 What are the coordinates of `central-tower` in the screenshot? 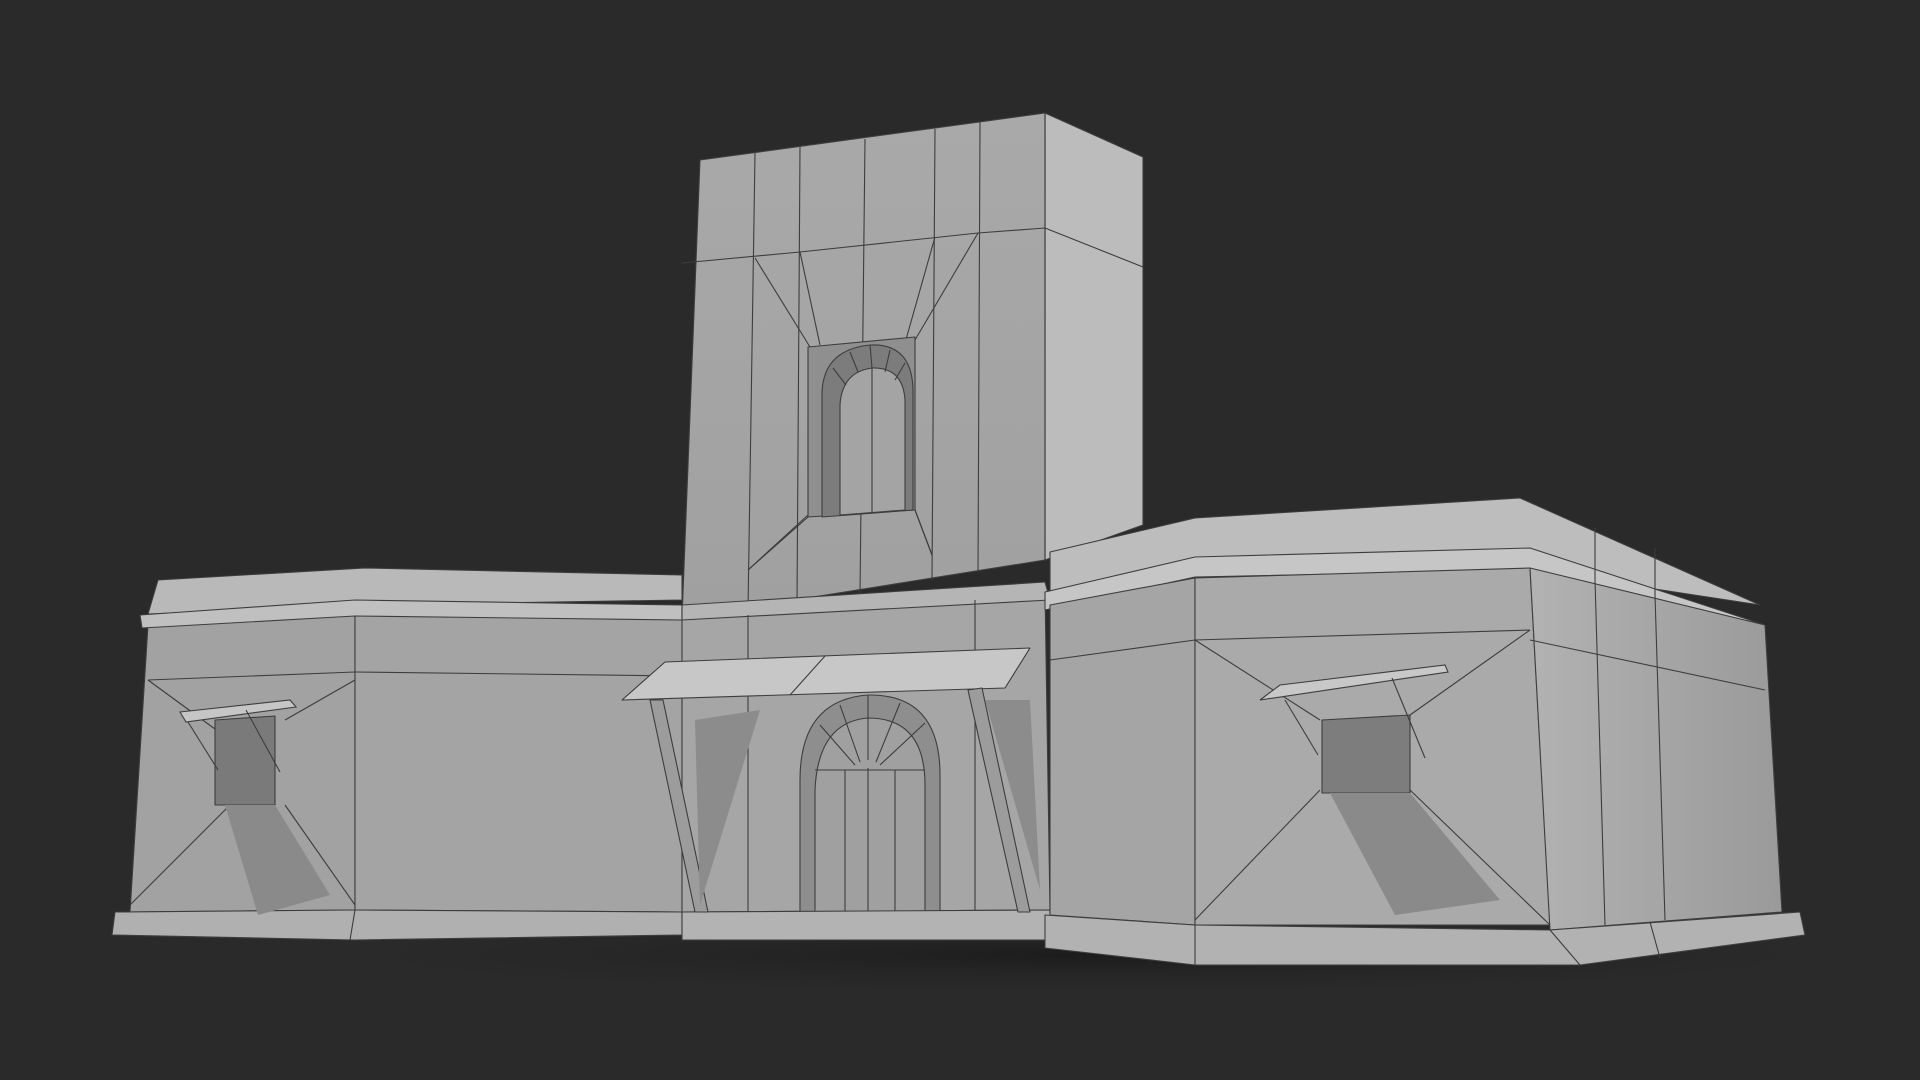 It's located at (912, 365).